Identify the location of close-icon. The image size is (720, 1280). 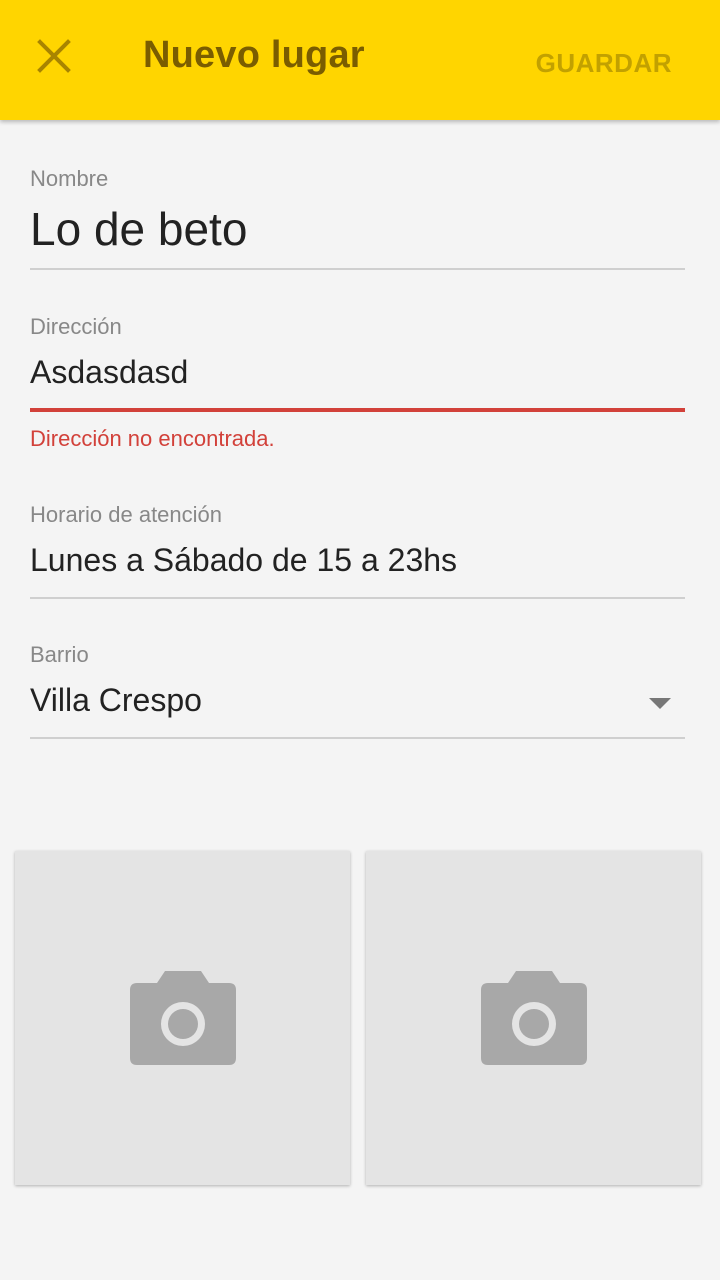
(54, 56).